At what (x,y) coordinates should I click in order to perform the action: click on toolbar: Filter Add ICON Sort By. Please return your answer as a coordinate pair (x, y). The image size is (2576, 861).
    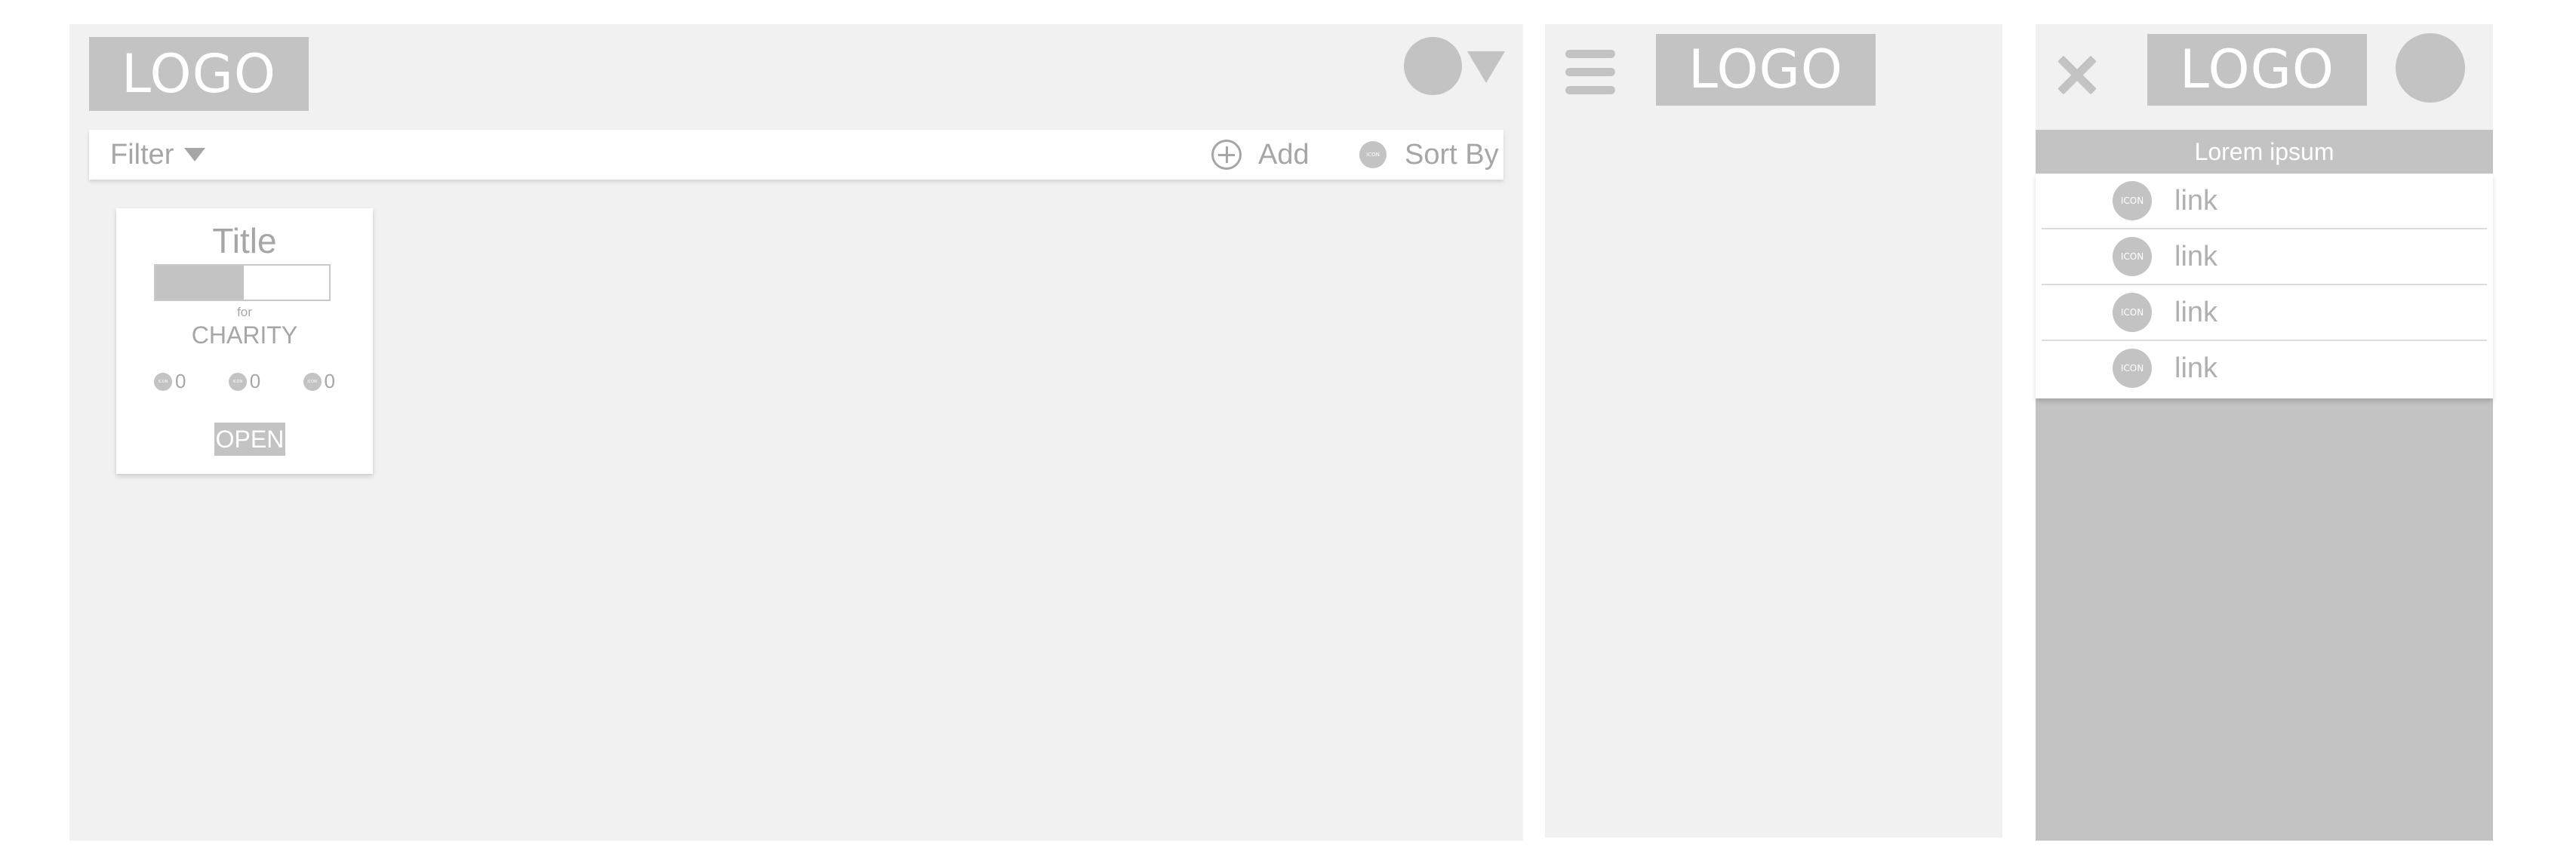
    Looking at the image, I should click on (796, 155).